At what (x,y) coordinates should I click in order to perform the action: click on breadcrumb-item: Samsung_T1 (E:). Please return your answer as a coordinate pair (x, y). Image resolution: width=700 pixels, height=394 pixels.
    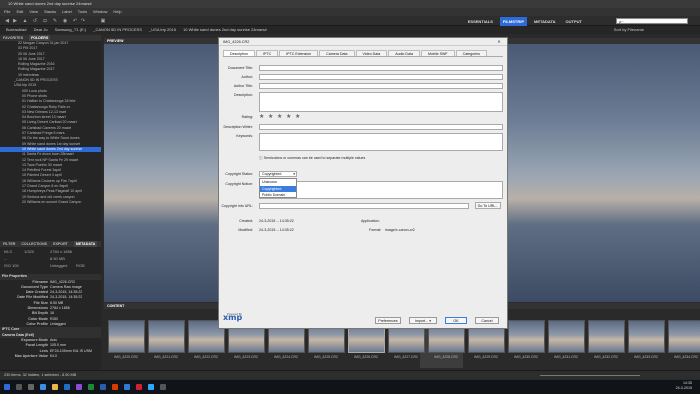
    Looking at the image, I should click on (70, 29).